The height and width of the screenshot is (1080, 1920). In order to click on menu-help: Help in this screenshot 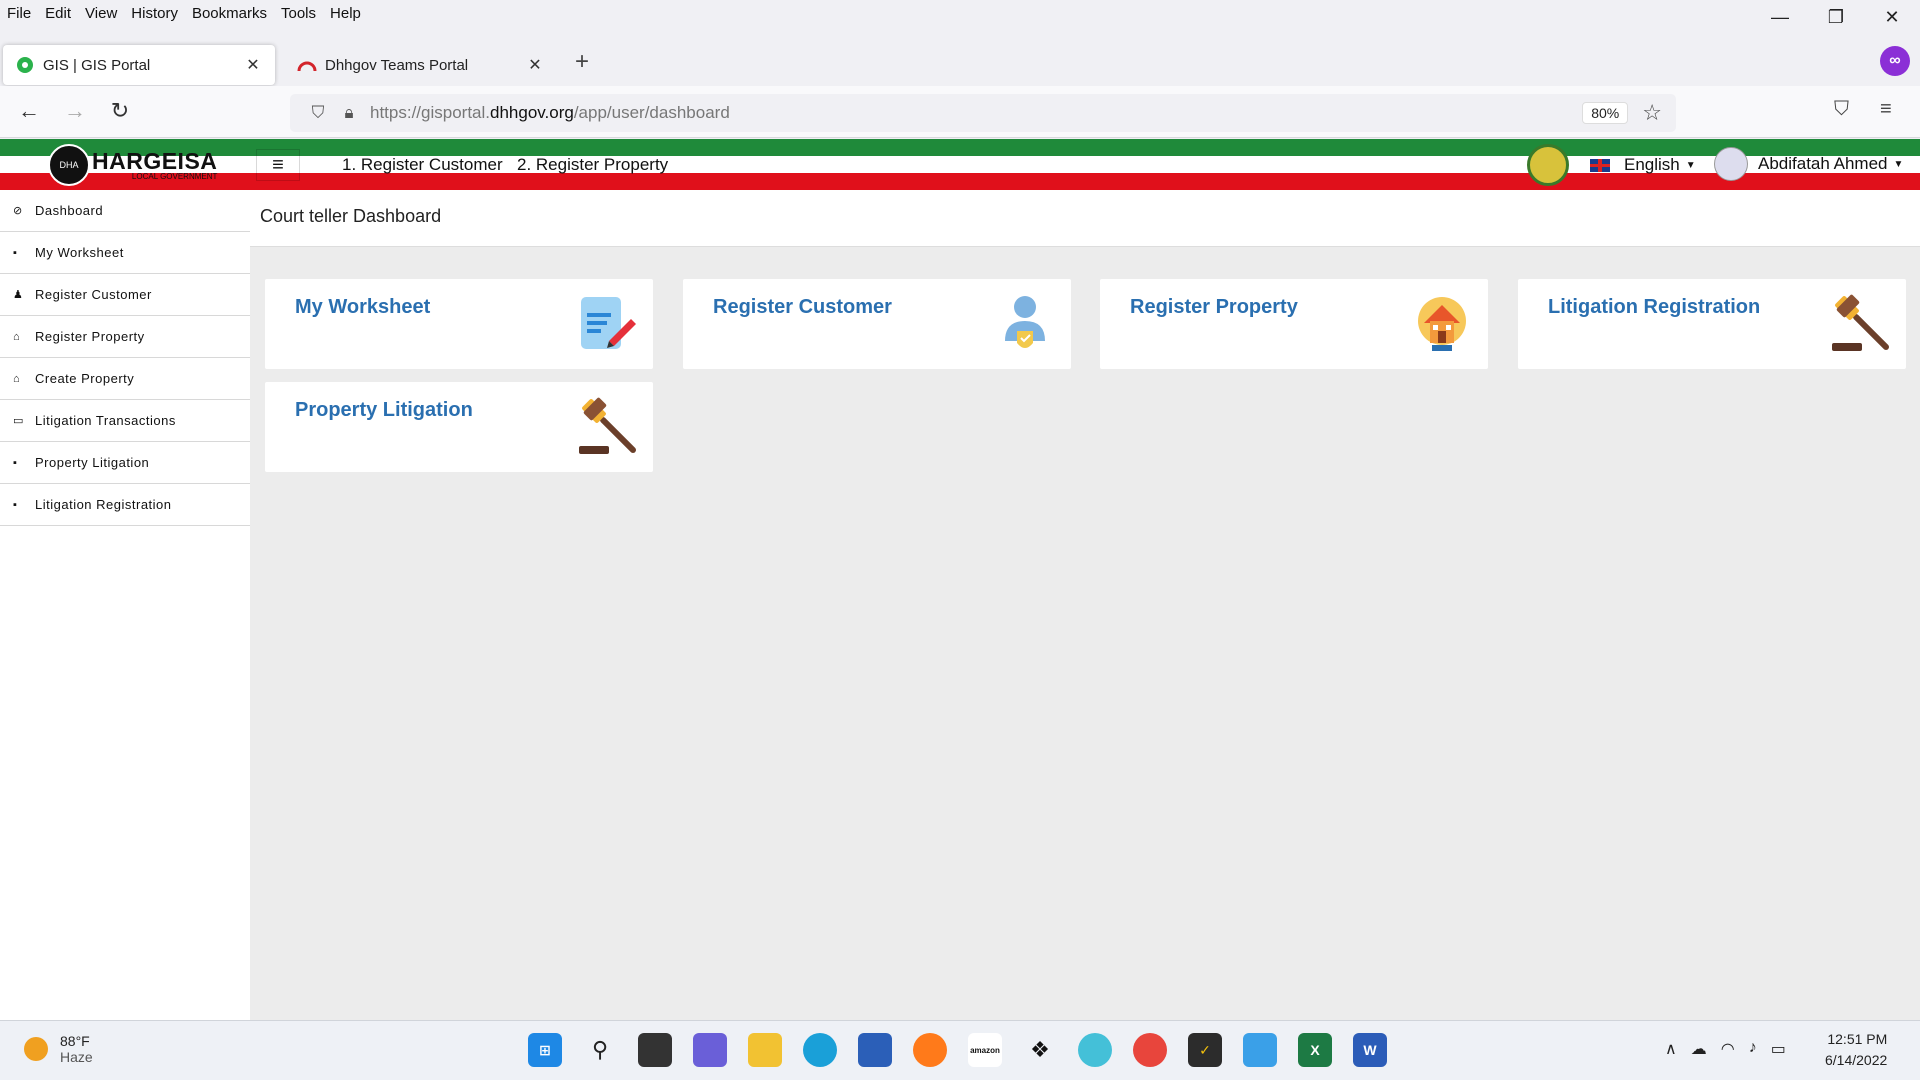, I will do `click(345, 13)`.